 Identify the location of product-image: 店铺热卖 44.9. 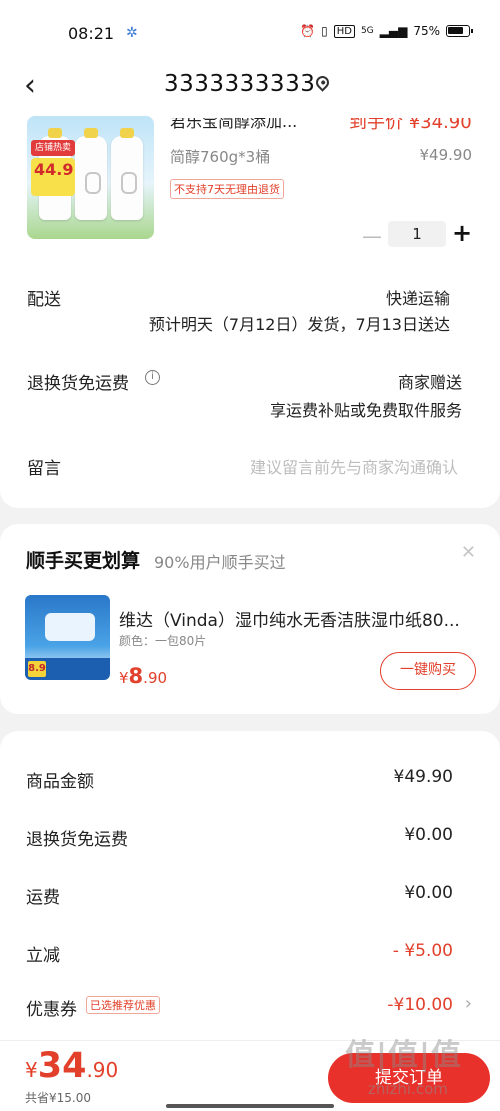
(90, 177).